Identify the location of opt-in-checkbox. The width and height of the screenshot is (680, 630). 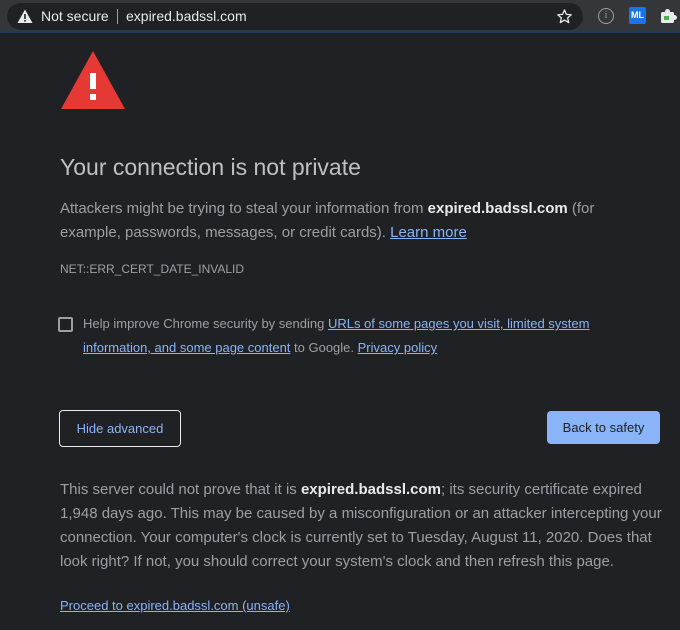
(65, 324).